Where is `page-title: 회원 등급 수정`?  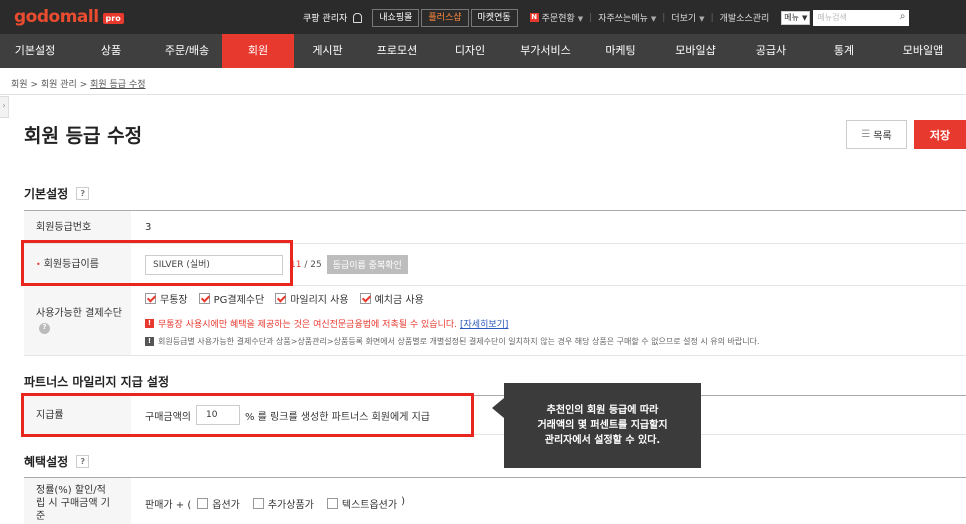 page-title: 회원 등급 수정 is located at coordinates (83, 136).